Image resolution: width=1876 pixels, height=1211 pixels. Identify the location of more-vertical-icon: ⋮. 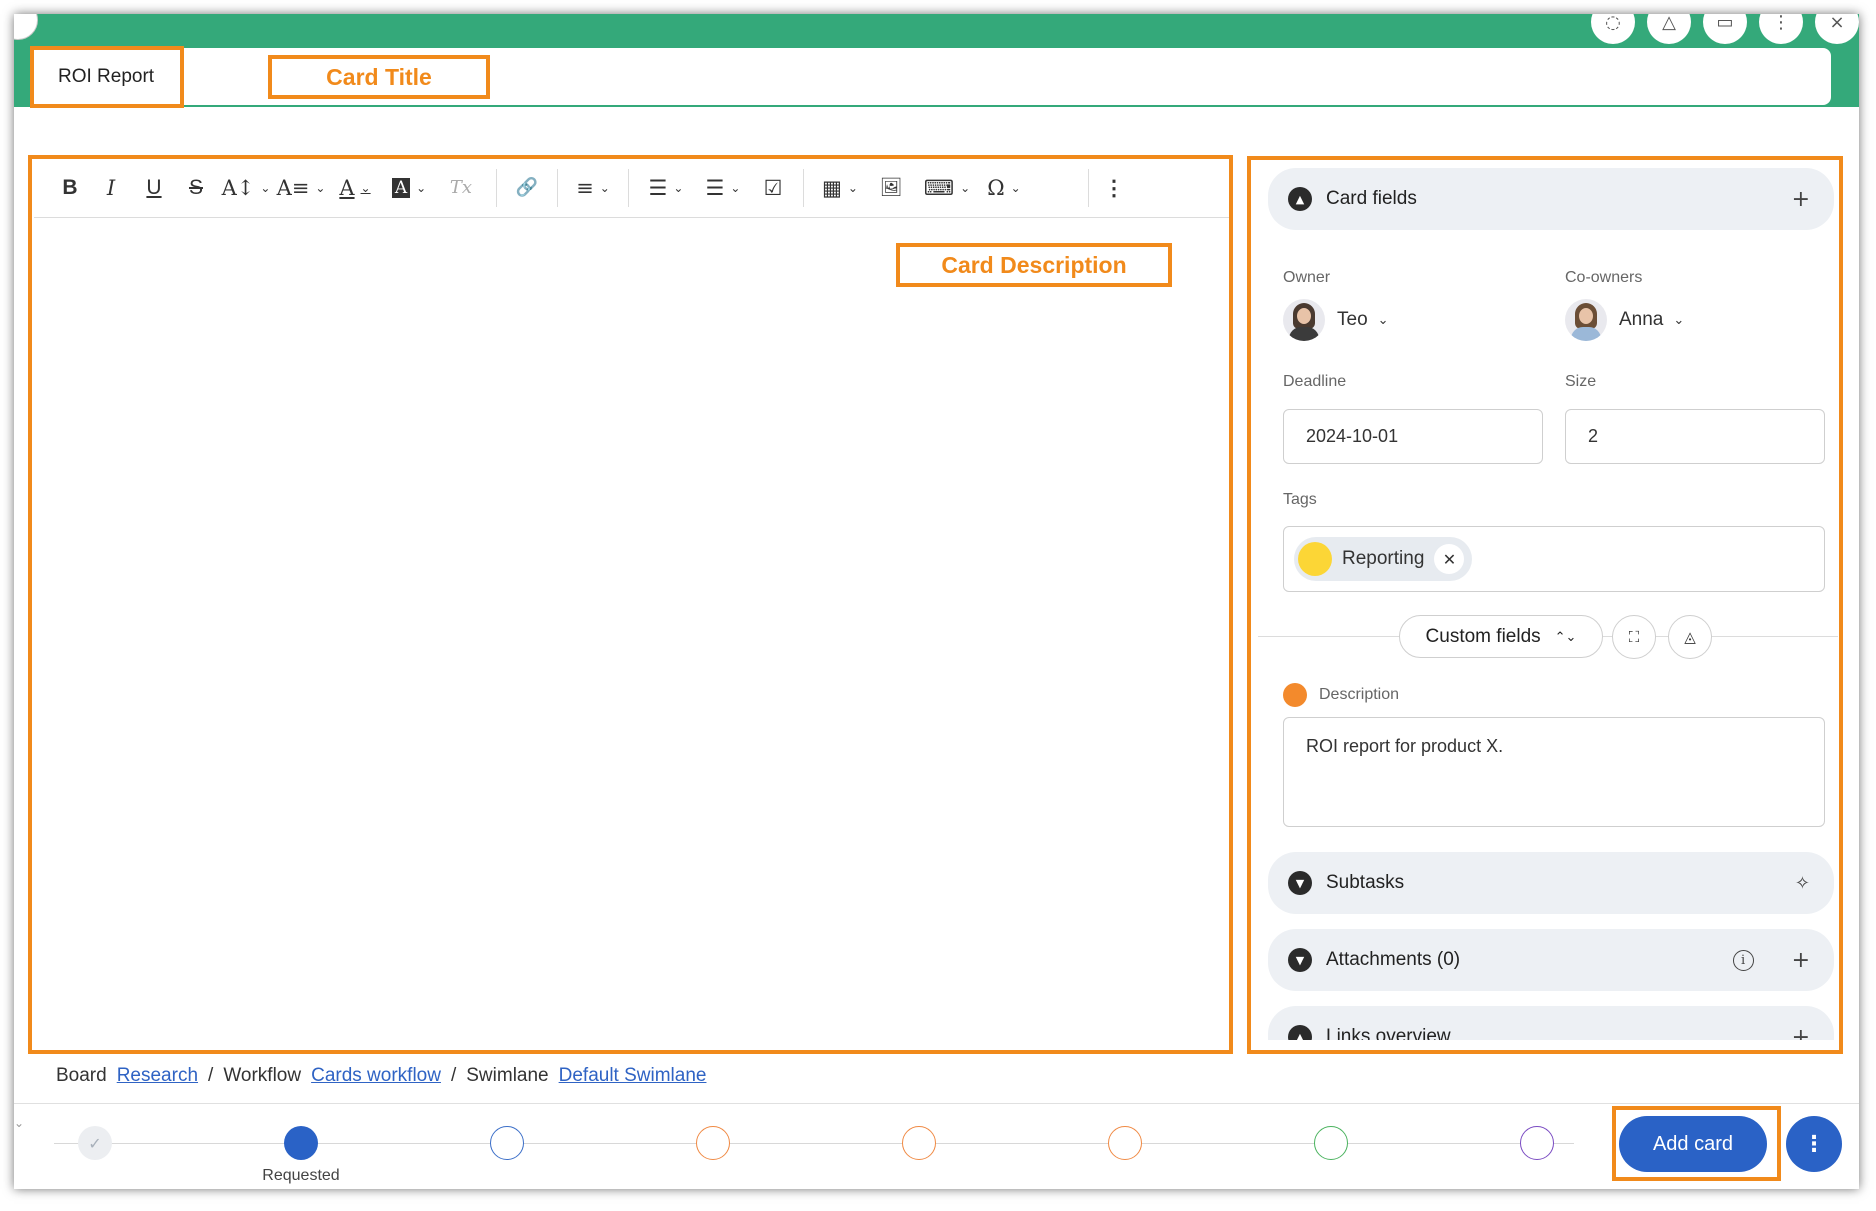
(1781, 29).